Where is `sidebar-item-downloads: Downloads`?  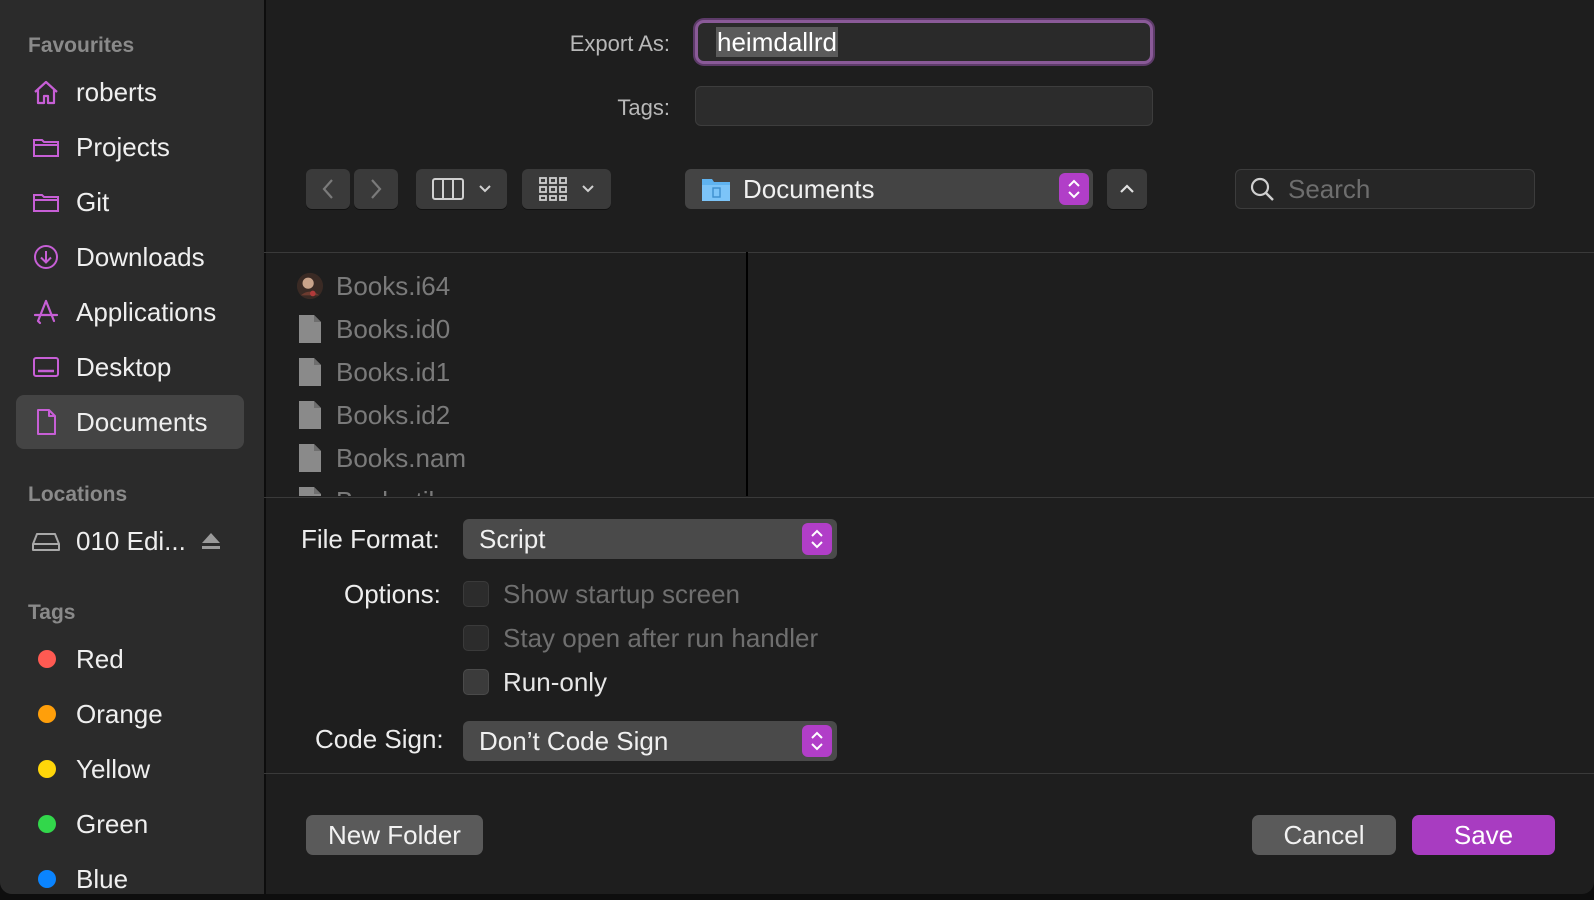 sidebar-item-downloads: Downloads is located at coordinates (130, 257).